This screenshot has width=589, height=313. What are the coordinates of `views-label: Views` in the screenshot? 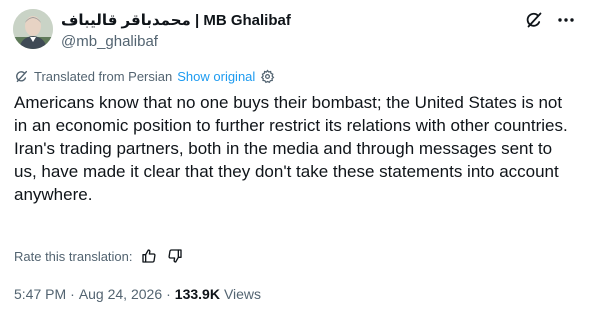 It's located at (242, 294).